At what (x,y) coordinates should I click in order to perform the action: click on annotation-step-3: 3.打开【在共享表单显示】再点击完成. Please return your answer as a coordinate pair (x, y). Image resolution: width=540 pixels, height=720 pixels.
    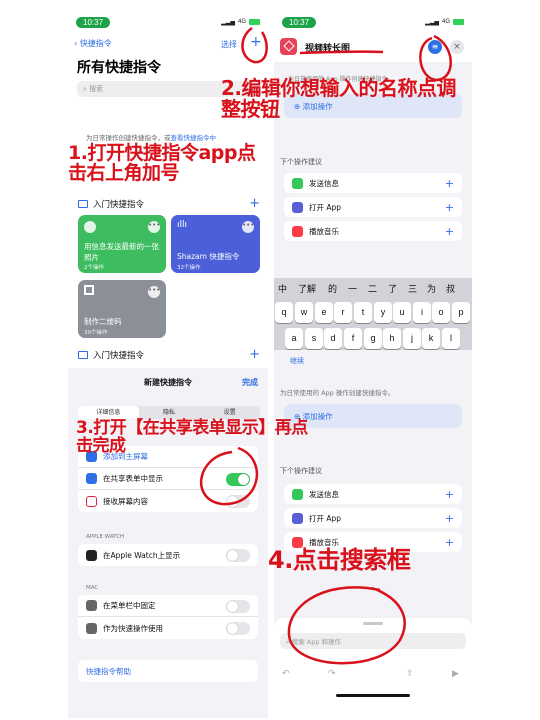
    Looking at the image, I should click on (192, 437).